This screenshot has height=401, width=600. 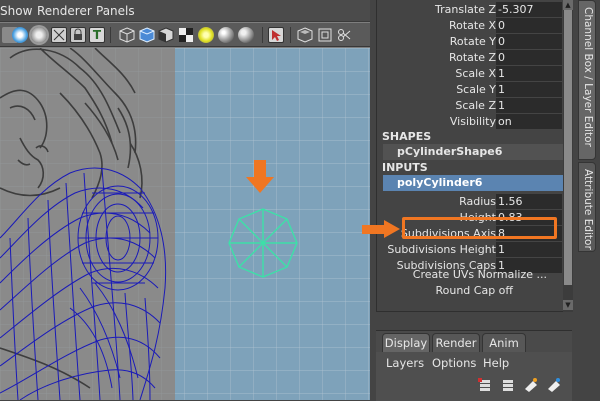 I want to click on cylinder-object, so click(x=263, y=243).